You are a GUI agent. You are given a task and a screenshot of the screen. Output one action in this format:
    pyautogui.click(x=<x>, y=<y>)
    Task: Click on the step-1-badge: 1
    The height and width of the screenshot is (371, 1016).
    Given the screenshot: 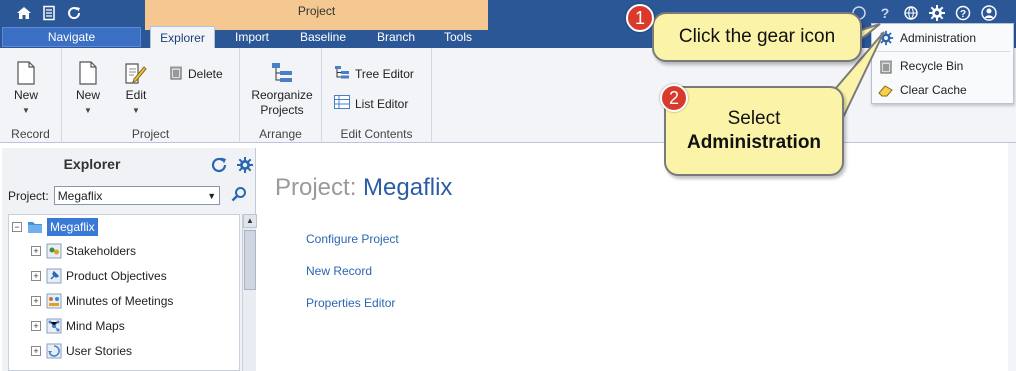 What is the action you would take?
    pyautogui.click(x=640, y=18)
    